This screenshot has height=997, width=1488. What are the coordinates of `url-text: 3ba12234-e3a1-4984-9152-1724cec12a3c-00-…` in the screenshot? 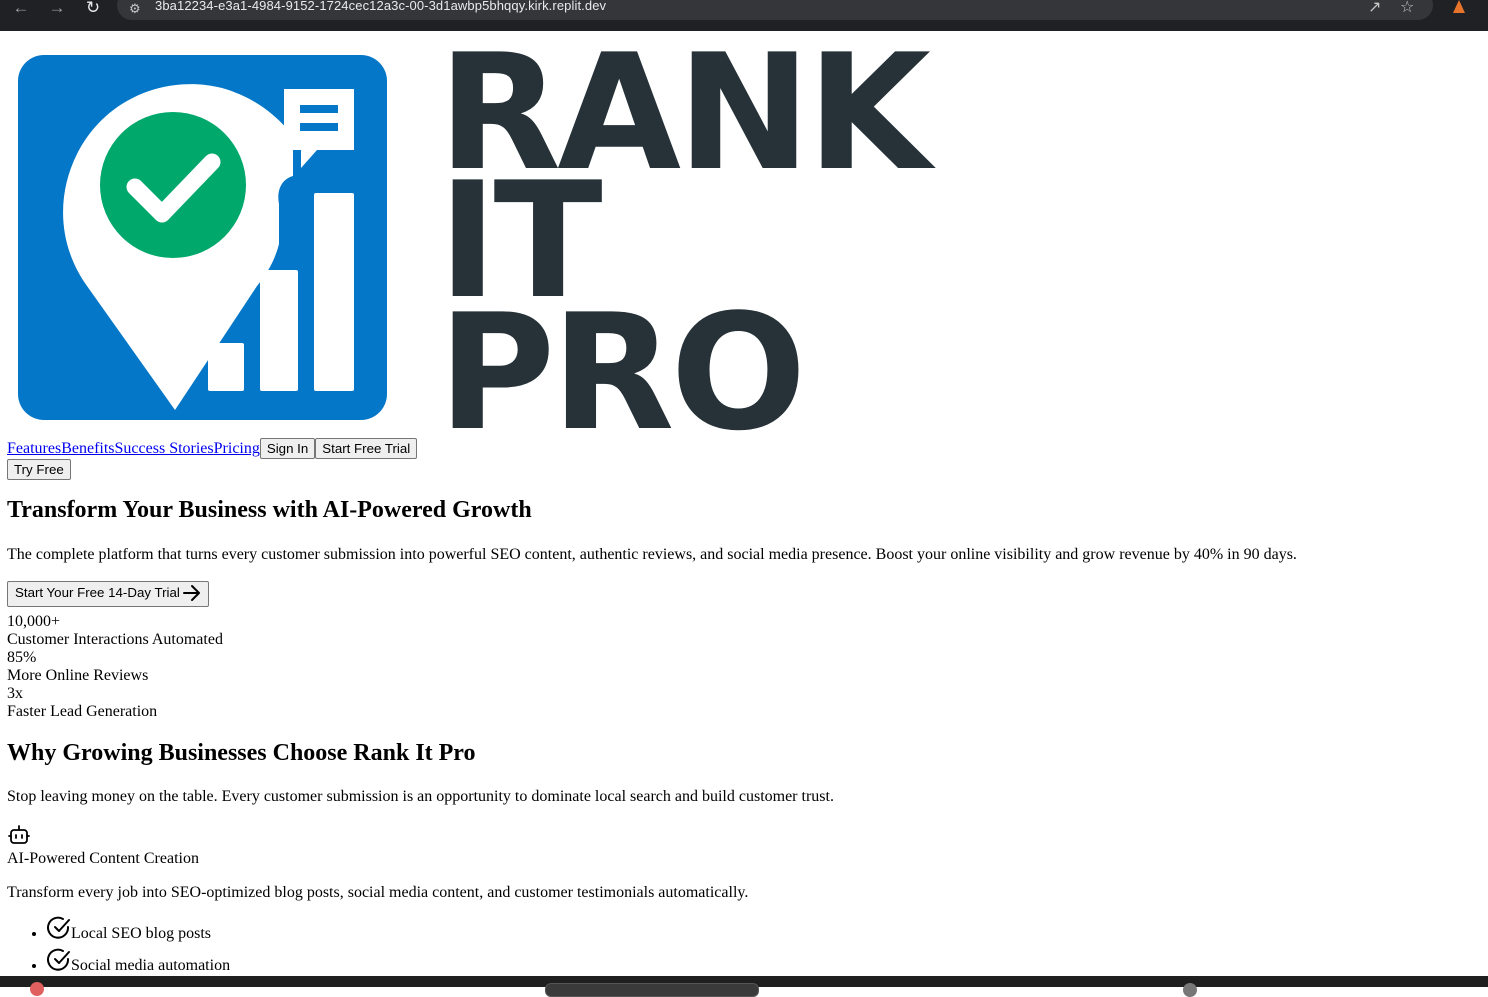 It's located at (380, 6).